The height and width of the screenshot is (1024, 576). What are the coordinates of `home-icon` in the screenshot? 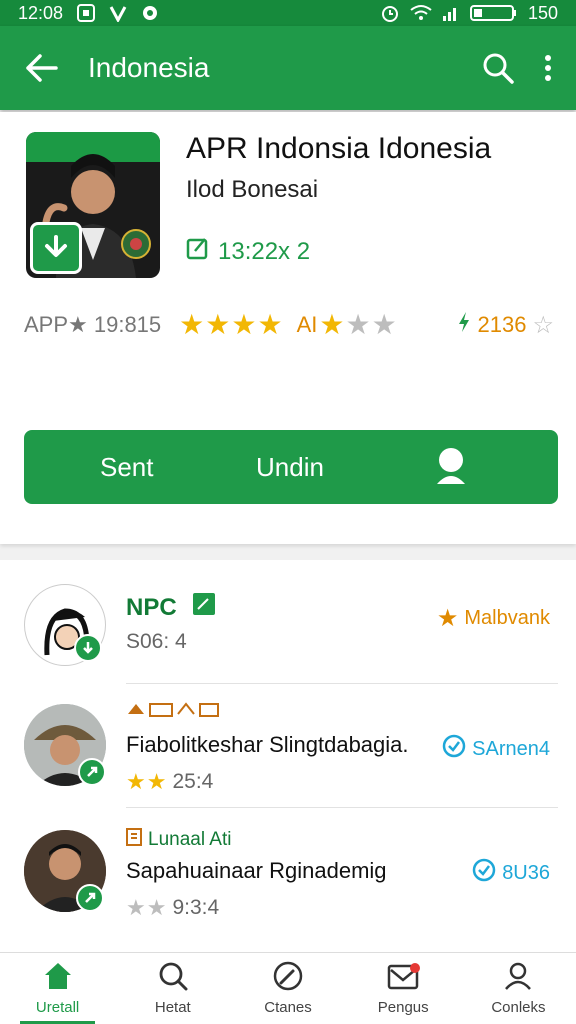 It's located at (58, 978).